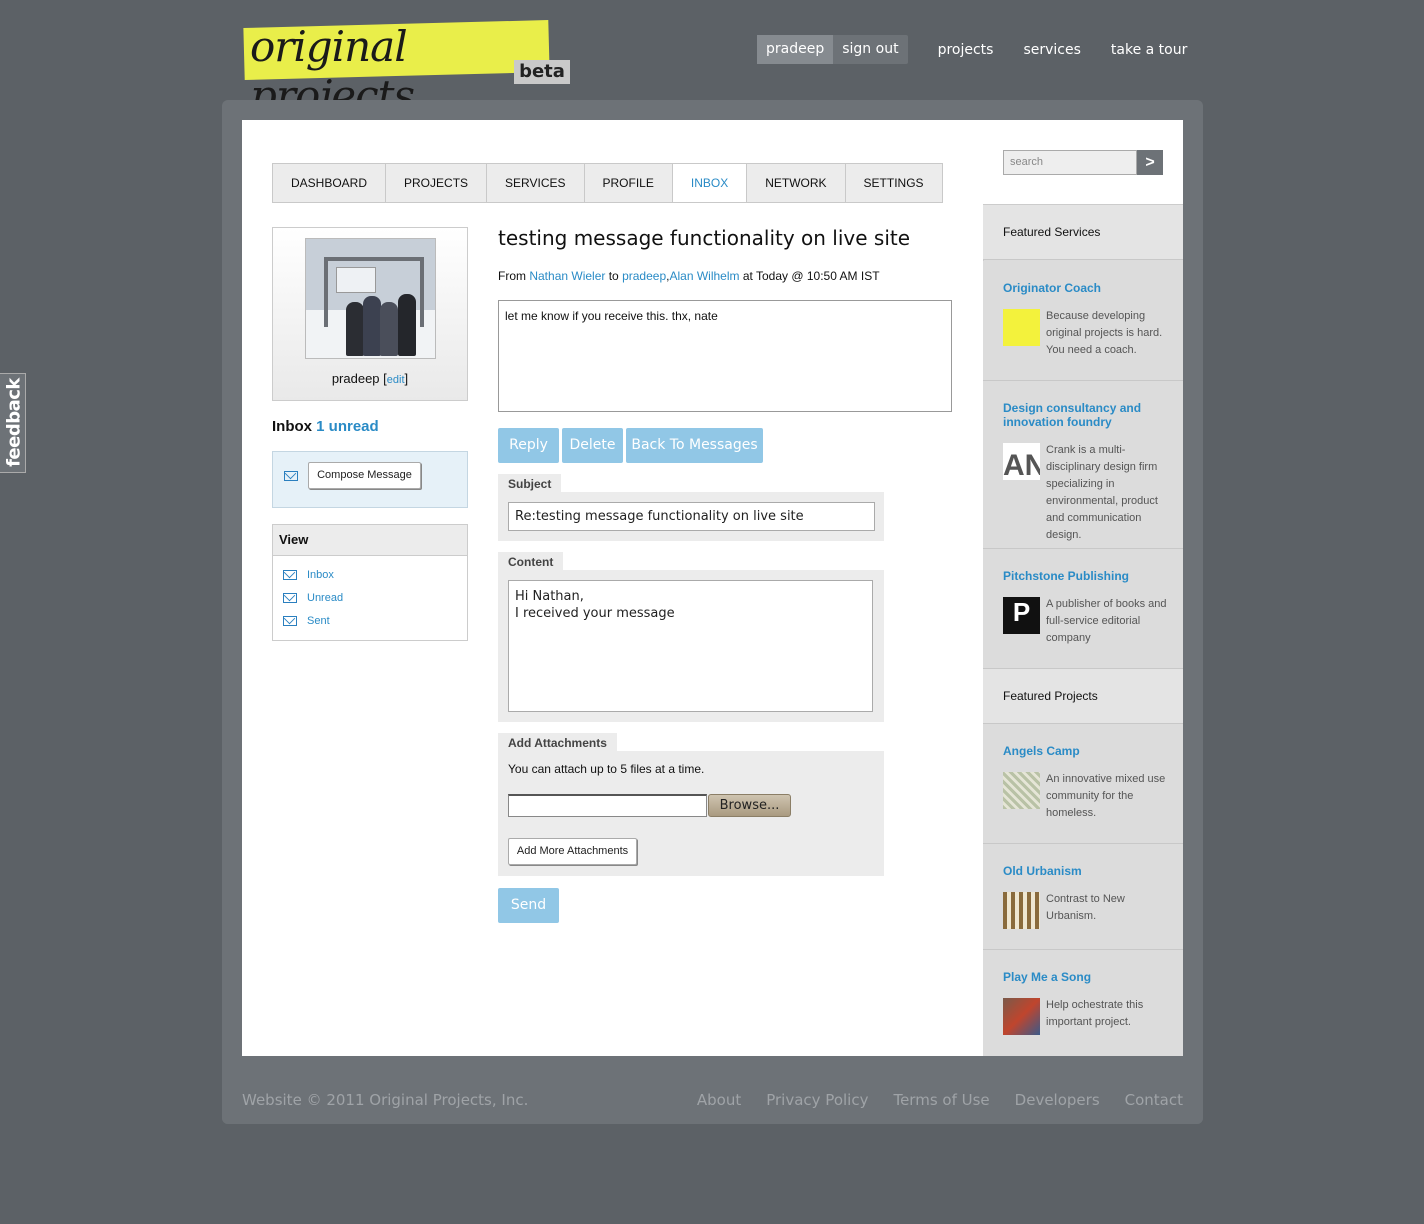 The image size is (1424, 1224). I want to click on signout-link: sign out, so click(870, 49).